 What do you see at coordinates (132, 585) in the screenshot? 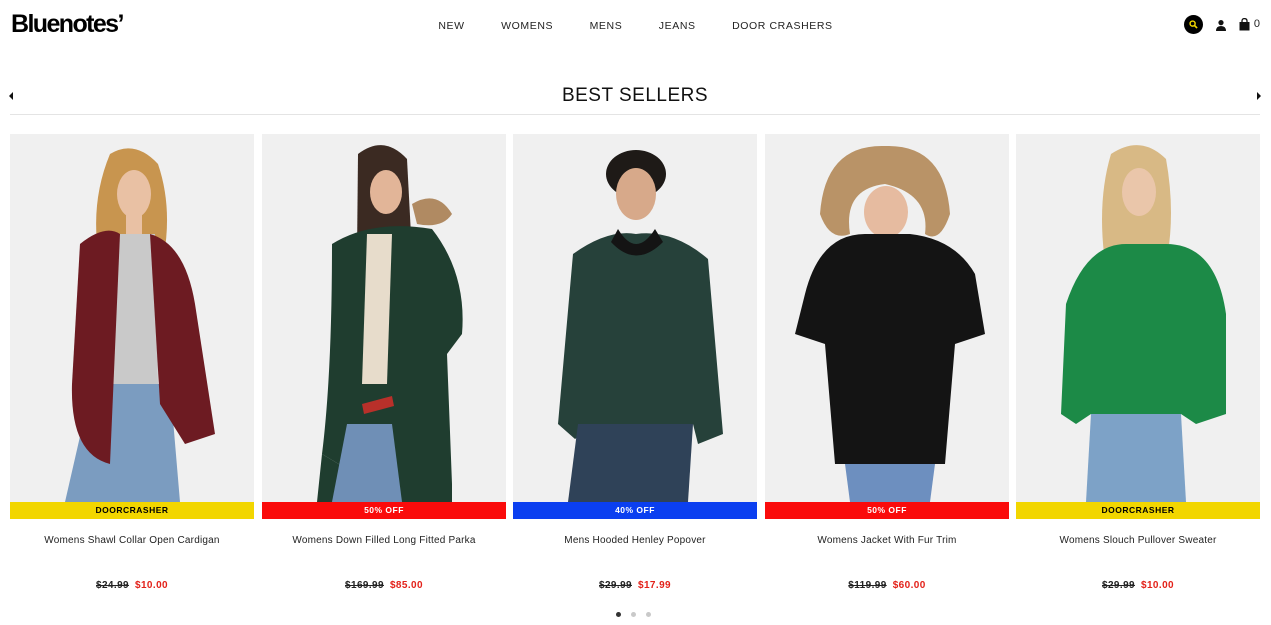
I see `product-prices: $24.99 $10.00` at bounding box center [132, 585].